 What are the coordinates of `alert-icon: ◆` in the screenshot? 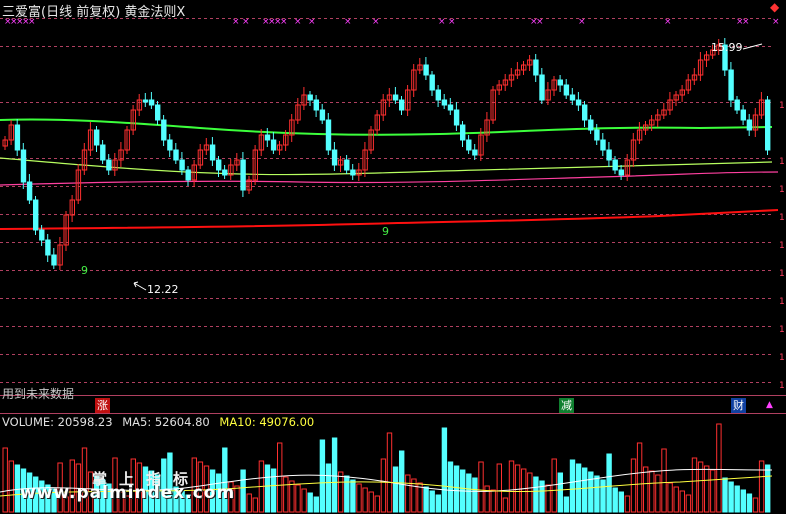 It's located at (774, 7).